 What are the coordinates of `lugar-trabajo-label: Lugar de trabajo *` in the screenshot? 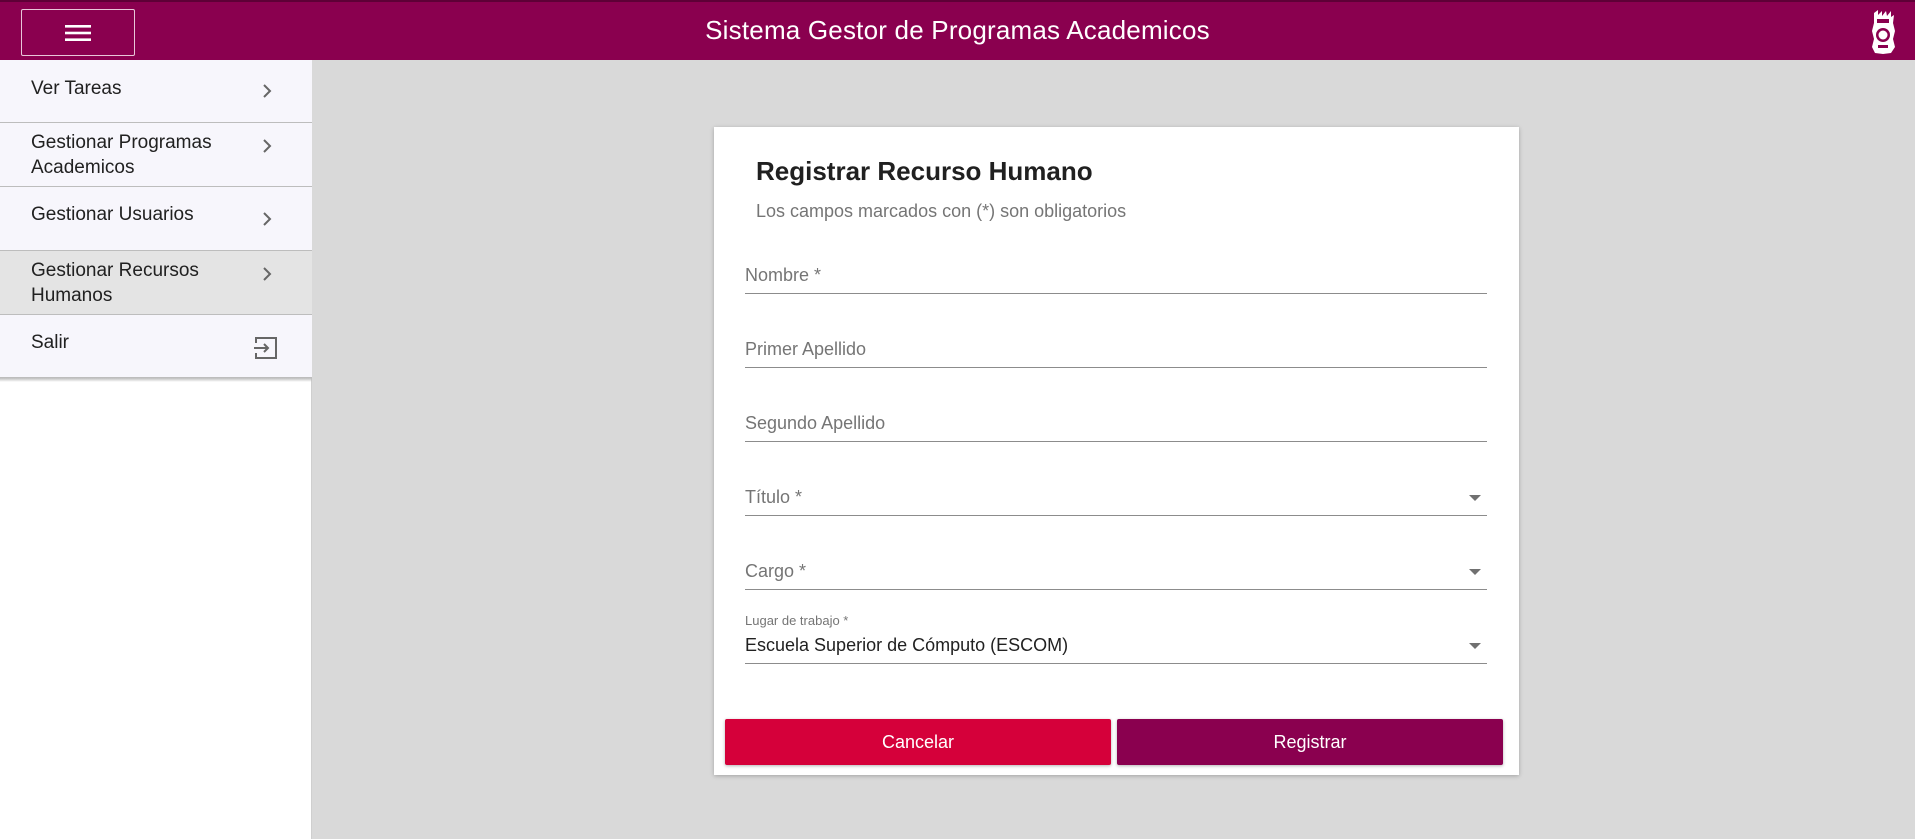 It's located at (797, 620).